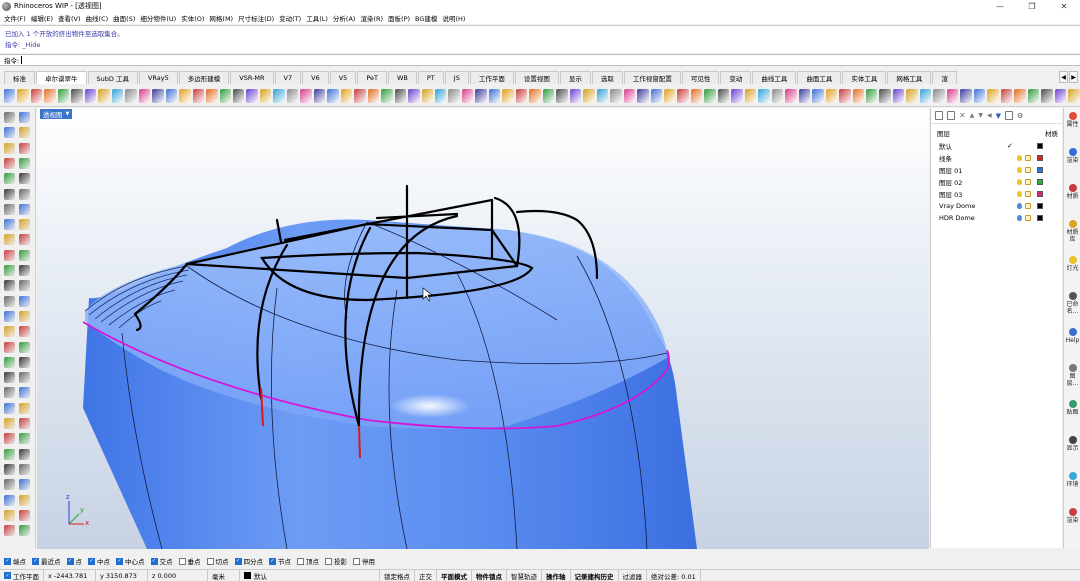 Image resolution: width=1080 pixels, height=581 pixels. What do you see at coordinates (130, 561) in the screenshot?
I see `osnap-option: ✓ 中心点` at bounding box center [130, 561].